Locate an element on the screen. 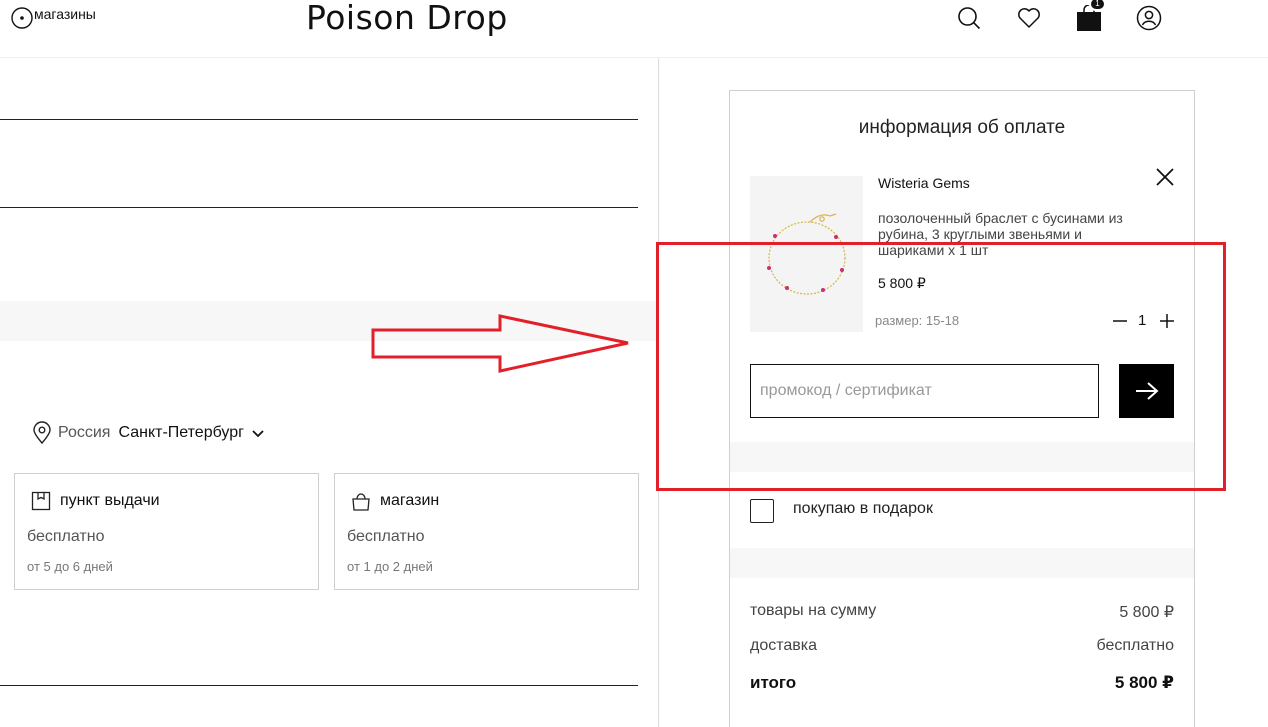 This screenshot has height=727, width=1268. quantity-decrease-button is located at coordinates (1120, 321).